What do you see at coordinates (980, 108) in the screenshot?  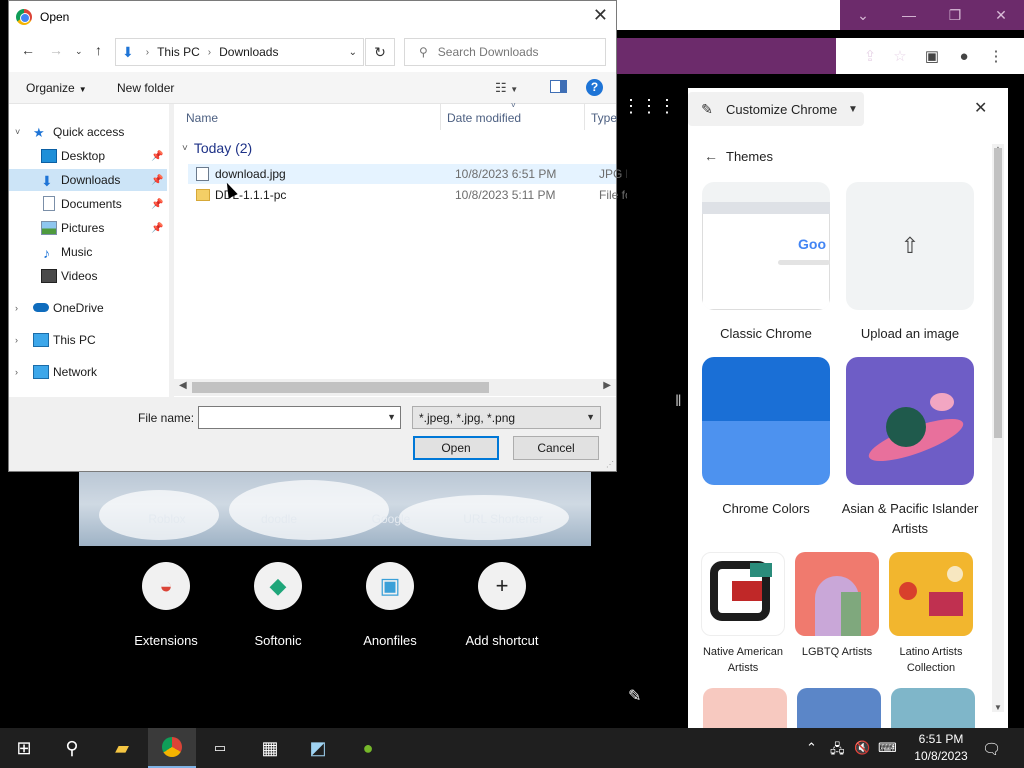 I see `panel-close-icon: ✕` at bounding box center [980, 108].